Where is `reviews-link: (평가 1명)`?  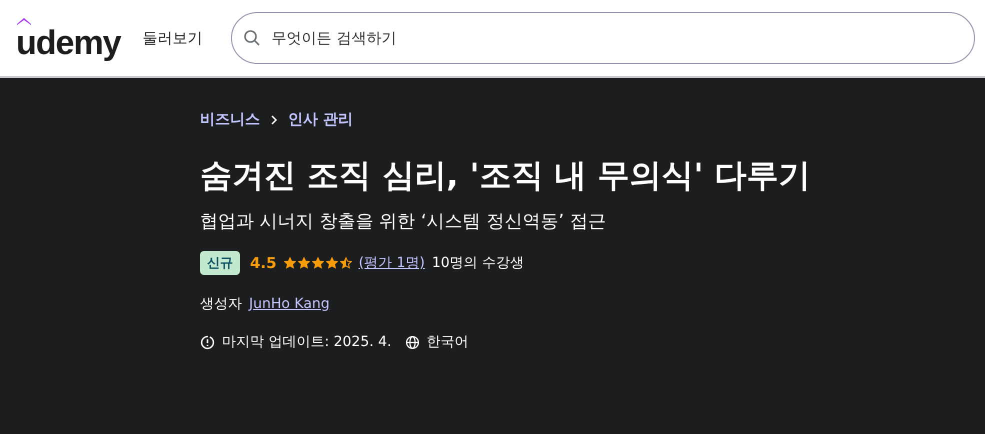
reviews-link: (평가 1명) is located at coordinates (391, 263).